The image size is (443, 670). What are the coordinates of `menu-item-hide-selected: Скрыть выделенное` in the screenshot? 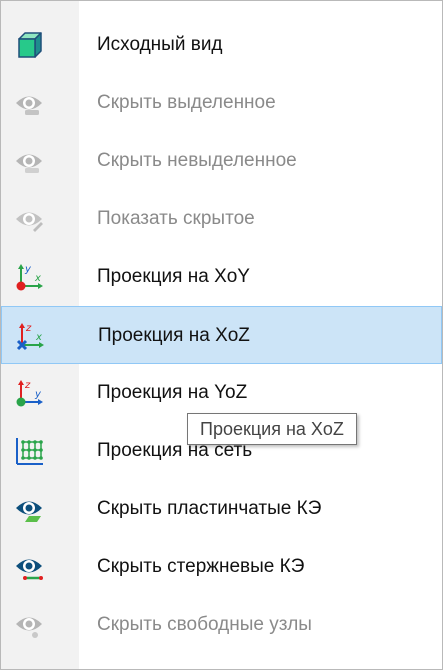 It's located at (221, 103).